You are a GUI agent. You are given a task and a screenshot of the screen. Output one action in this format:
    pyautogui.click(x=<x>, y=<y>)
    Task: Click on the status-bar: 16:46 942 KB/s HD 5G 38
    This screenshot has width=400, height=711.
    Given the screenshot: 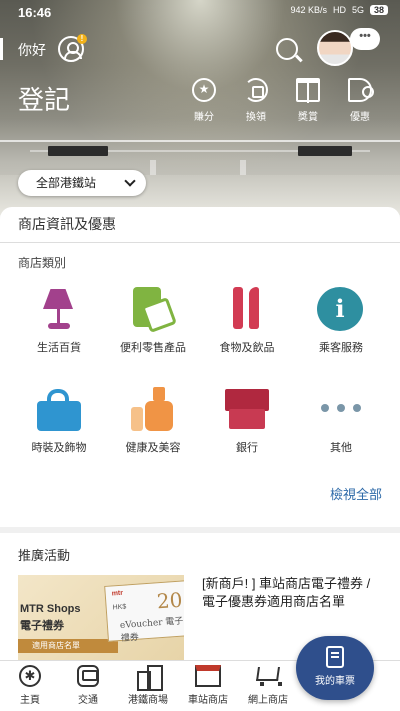 What is the action you would take?
    pyautogui.click(x=200, y=13)
    